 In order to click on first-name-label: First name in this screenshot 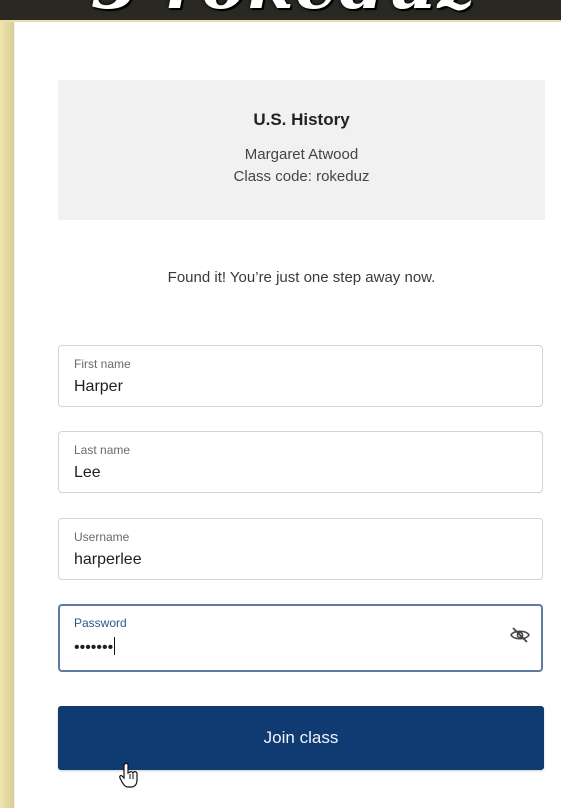, I will do `click(102, 364)`.